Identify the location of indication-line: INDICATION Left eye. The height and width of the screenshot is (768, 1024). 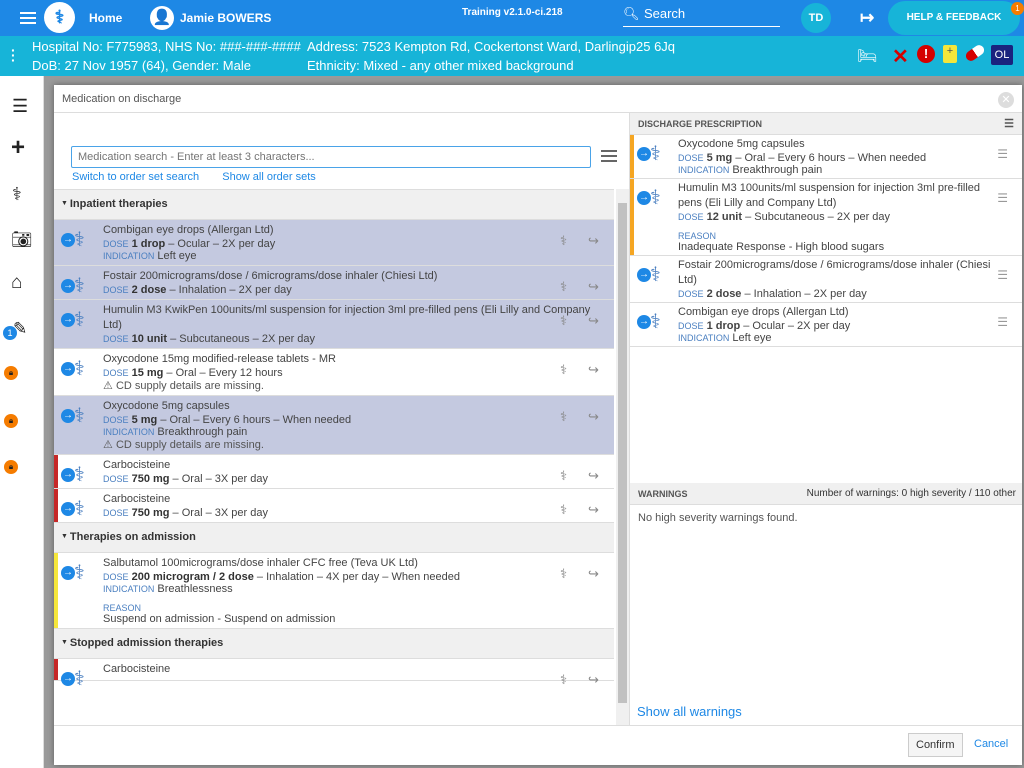
(355, 256).